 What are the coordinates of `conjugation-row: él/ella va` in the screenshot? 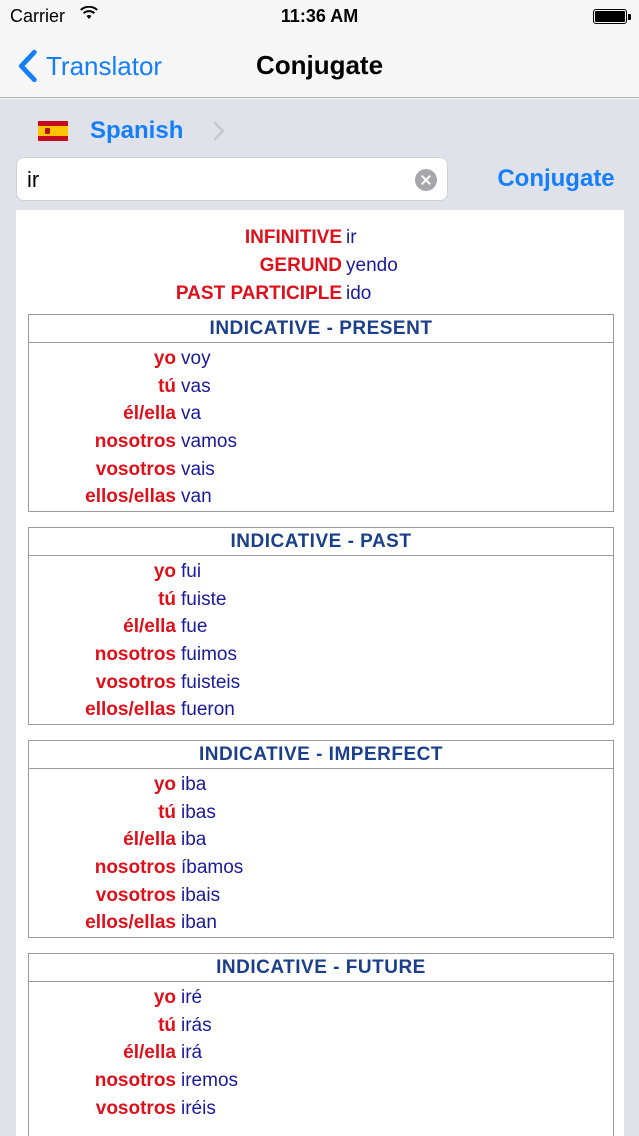 It's located at (321, 414).